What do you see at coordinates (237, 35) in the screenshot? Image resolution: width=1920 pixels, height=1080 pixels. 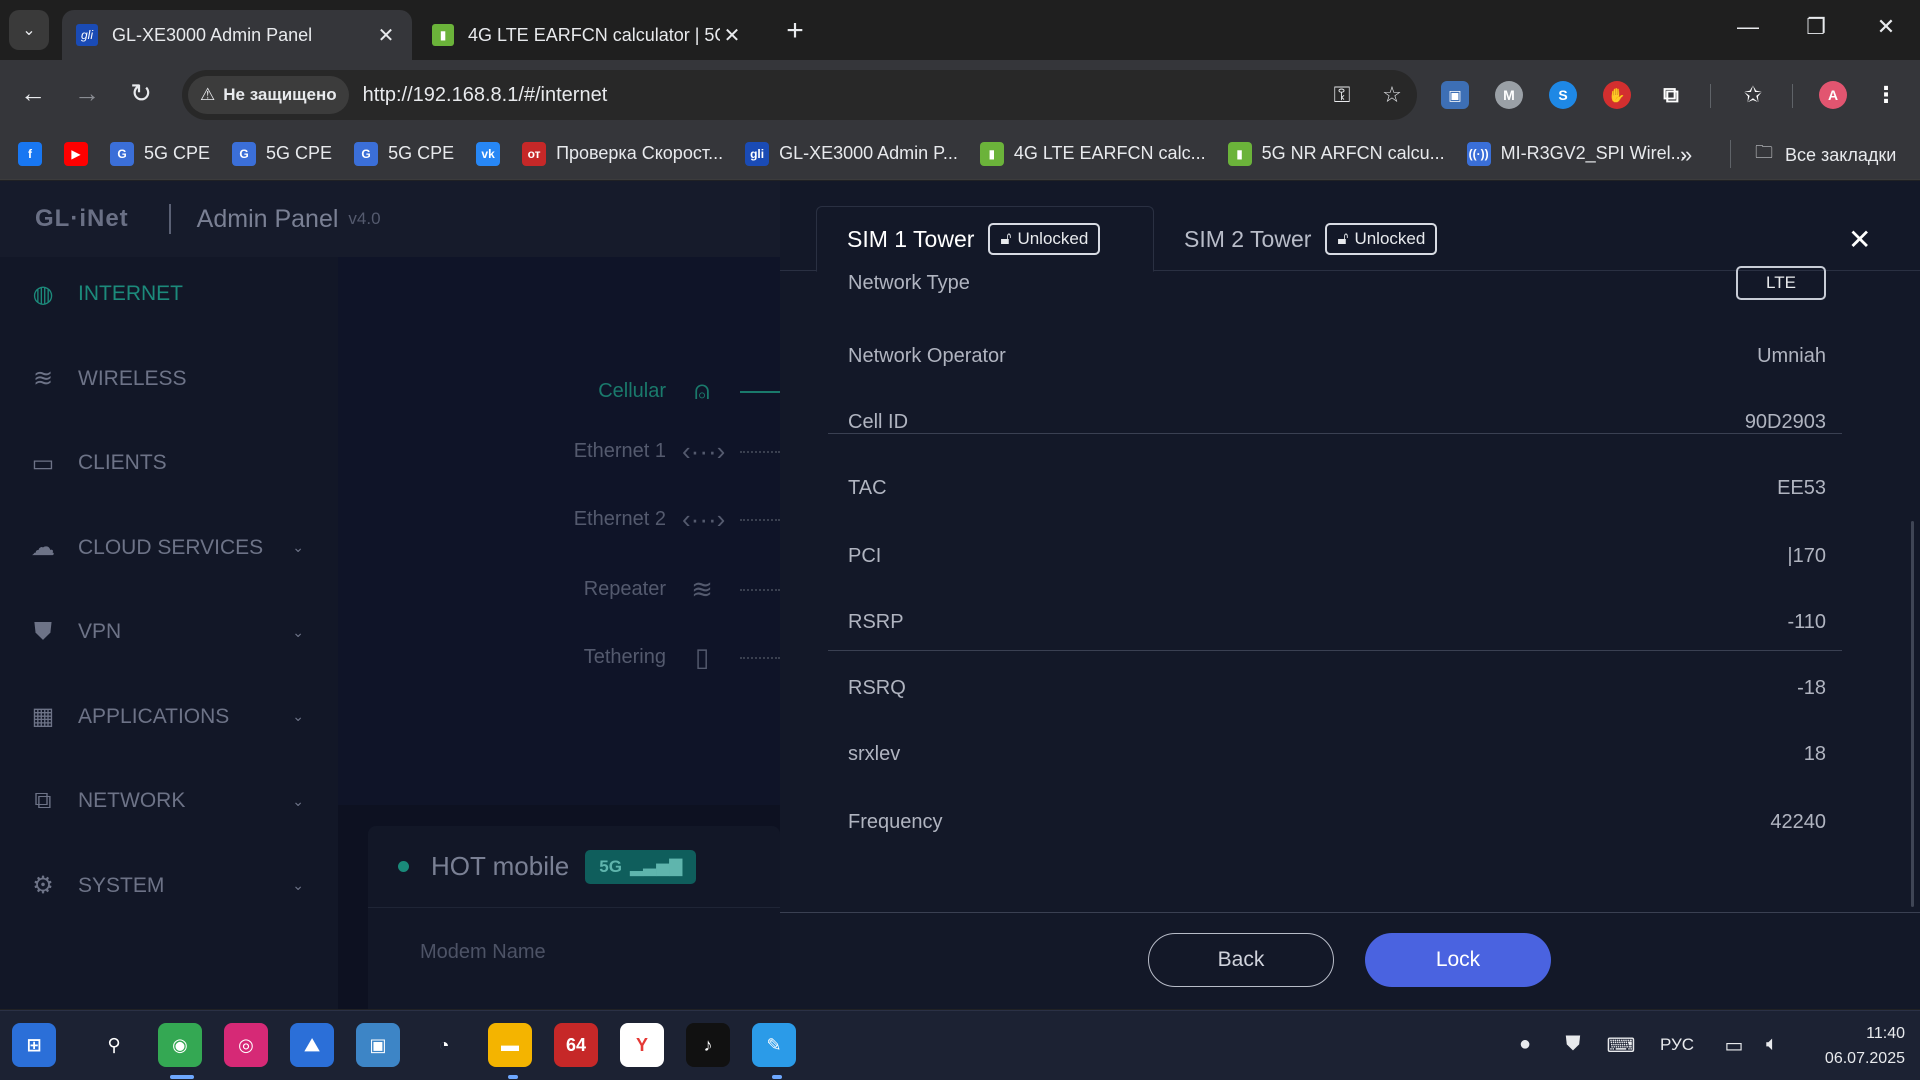 I see `tab-admin-panel: gli GL-XE3000 Admin Panel ✕` at bounding box center [237, 35].